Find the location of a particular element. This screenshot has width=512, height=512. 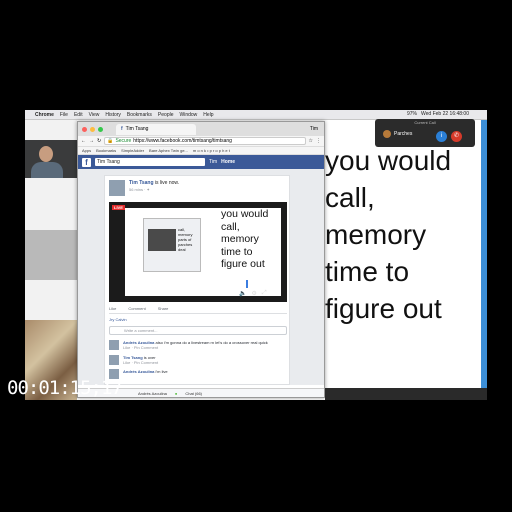

clock-label: Wed Feb 22 16:48:00 is located at coordinates (445, 114).